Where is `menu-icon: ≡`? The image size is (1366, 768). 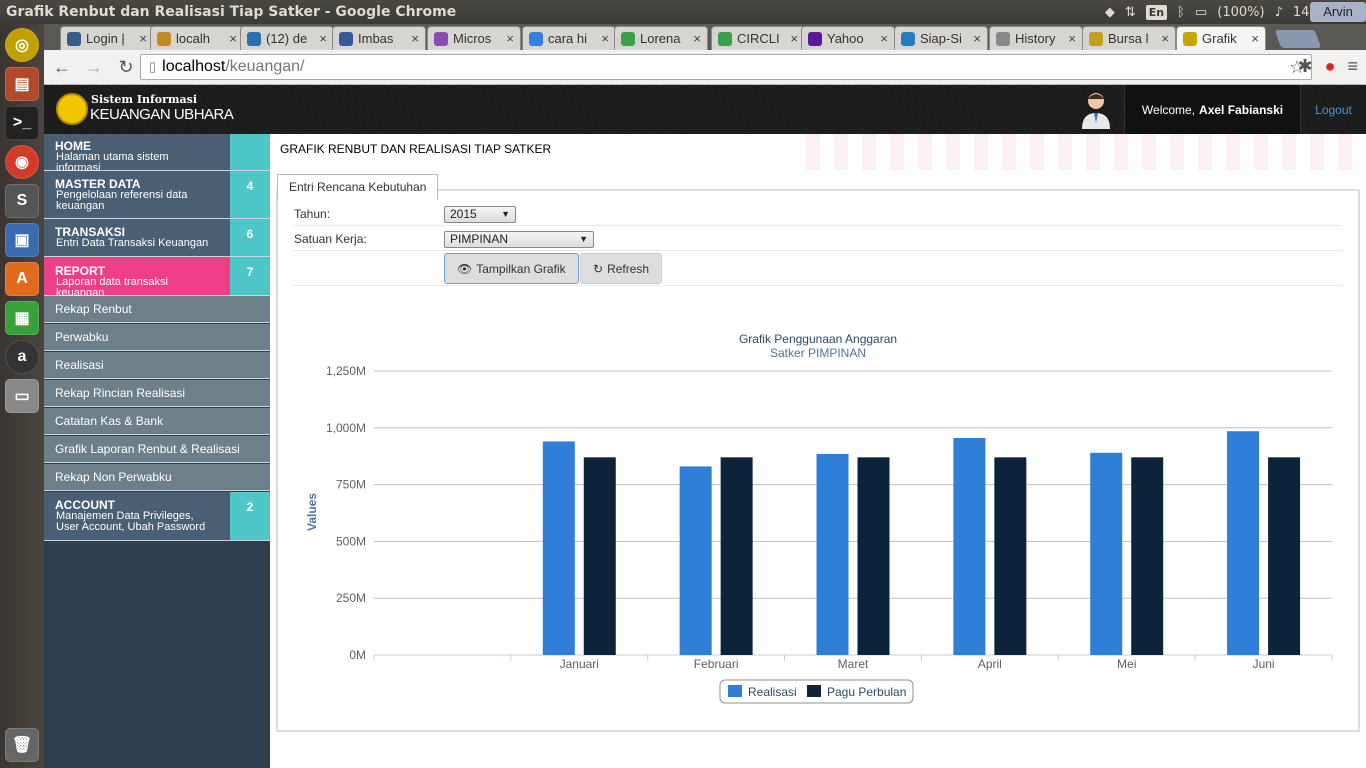
menu-icon: ≡ is located at coordinates (1352, 66).